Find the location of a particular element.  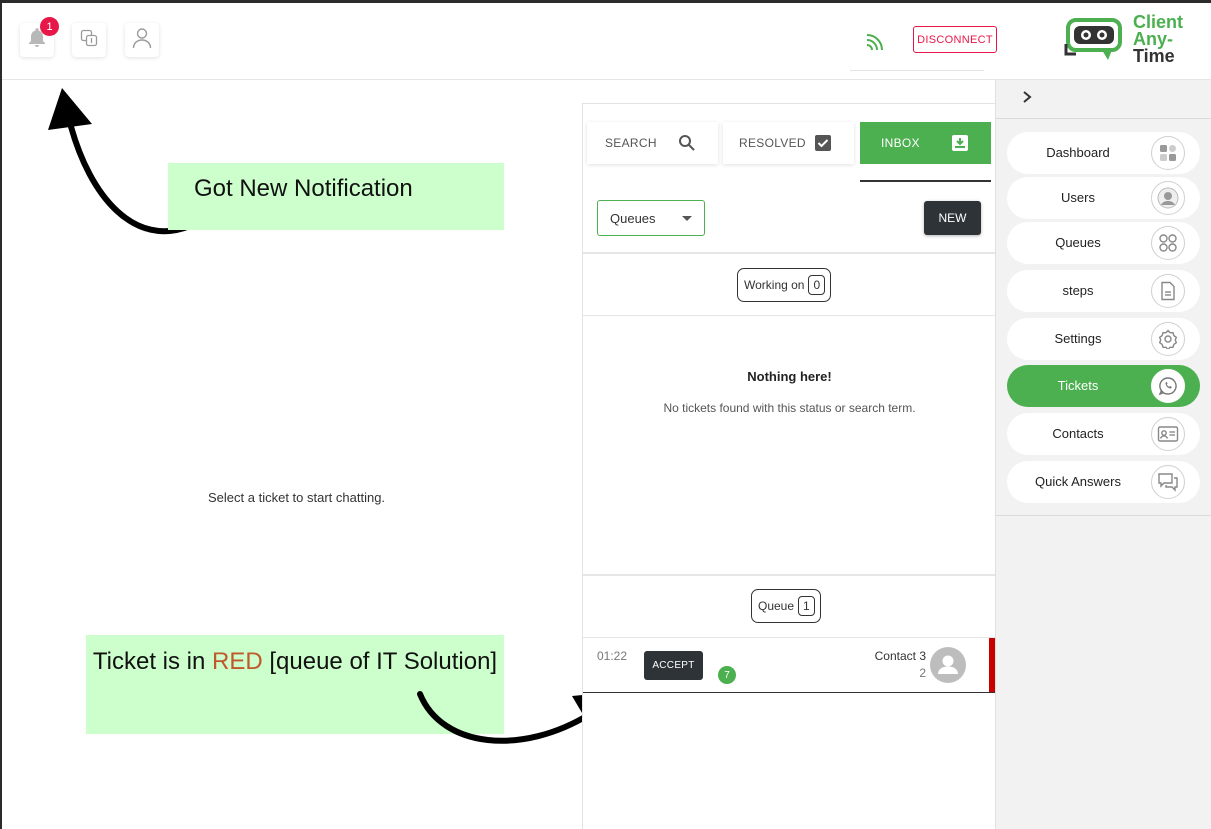

logo-icon is located at coordinates (1093, 39).